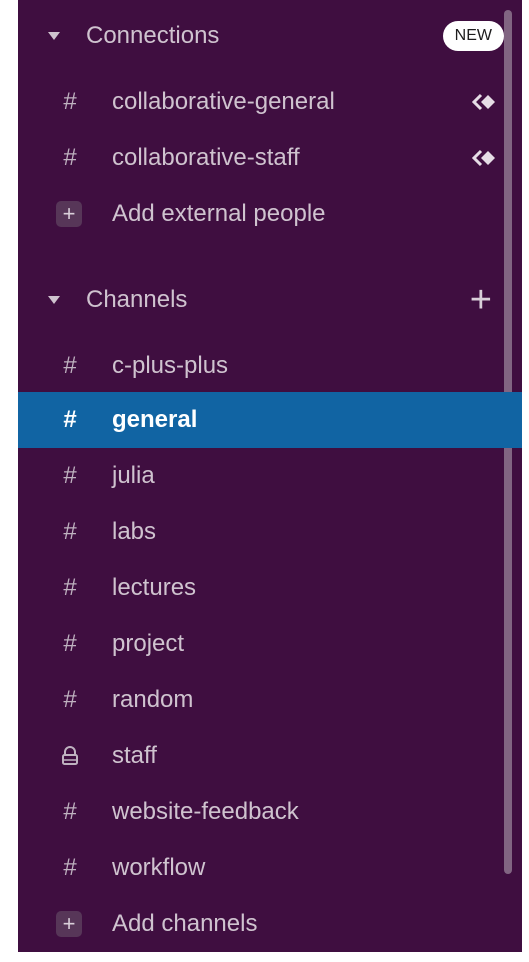 The width and height of the screenshot is (529, 962). What do you see at coordinates (137, 299) in the screenshot?
I see `section-title: Channels` at bounding box center [137, 299].